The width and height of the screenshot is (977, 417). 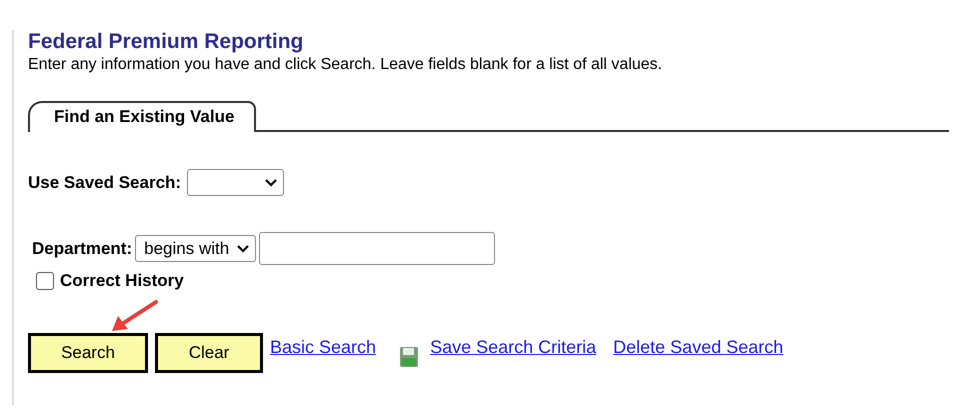 What do you see at coordinates (346, 65) in the screenshot?
I see `instructions: Enter any information you have and click Search. Leave fields blank for a list of all values.` at bounding box center [346, 65].